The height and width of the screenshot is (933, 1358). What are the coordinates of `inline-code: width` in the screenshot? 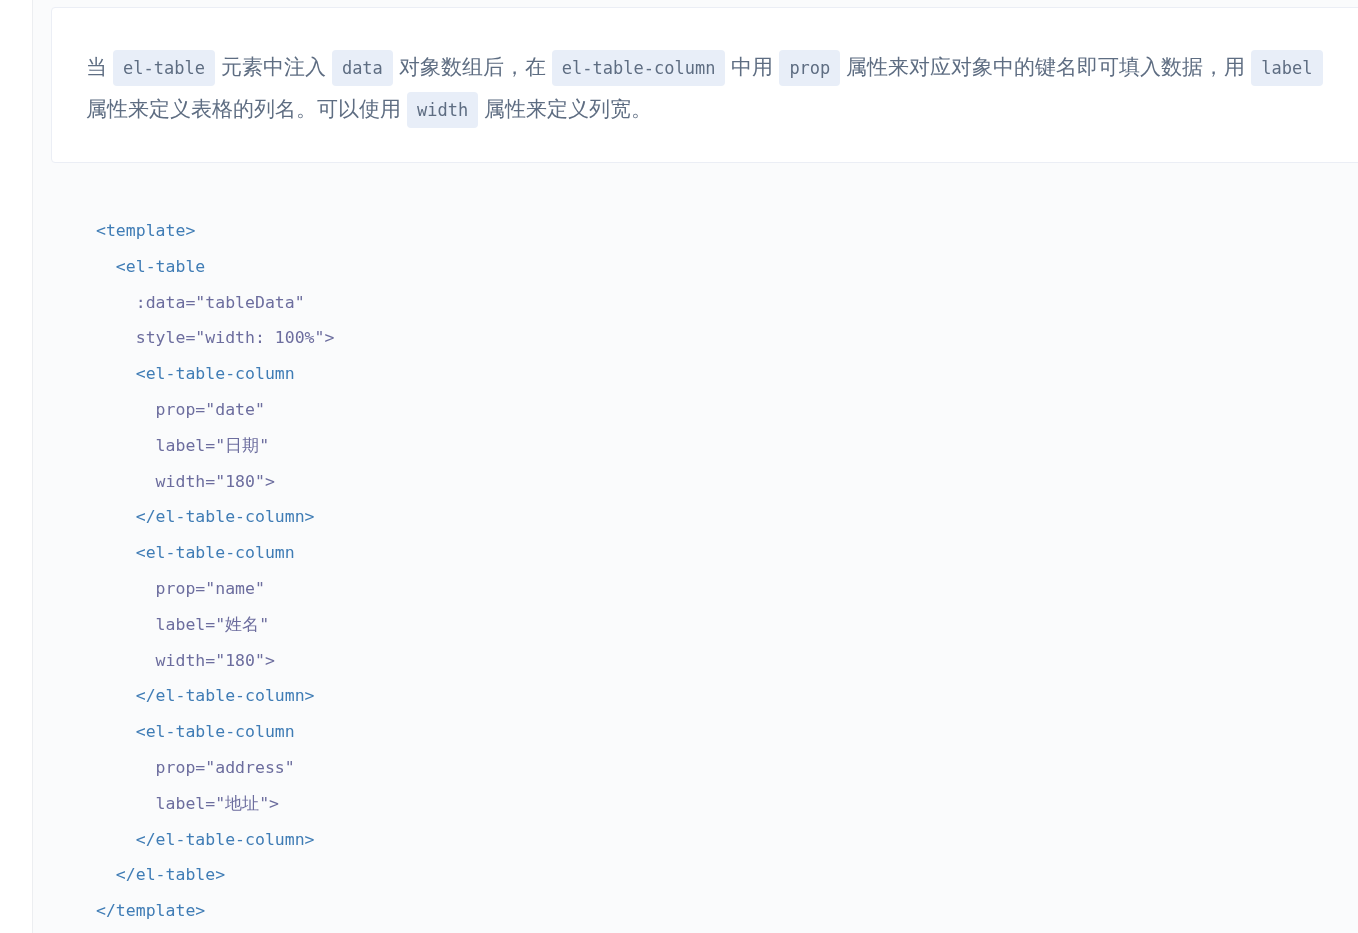 It's located at (443, 110).